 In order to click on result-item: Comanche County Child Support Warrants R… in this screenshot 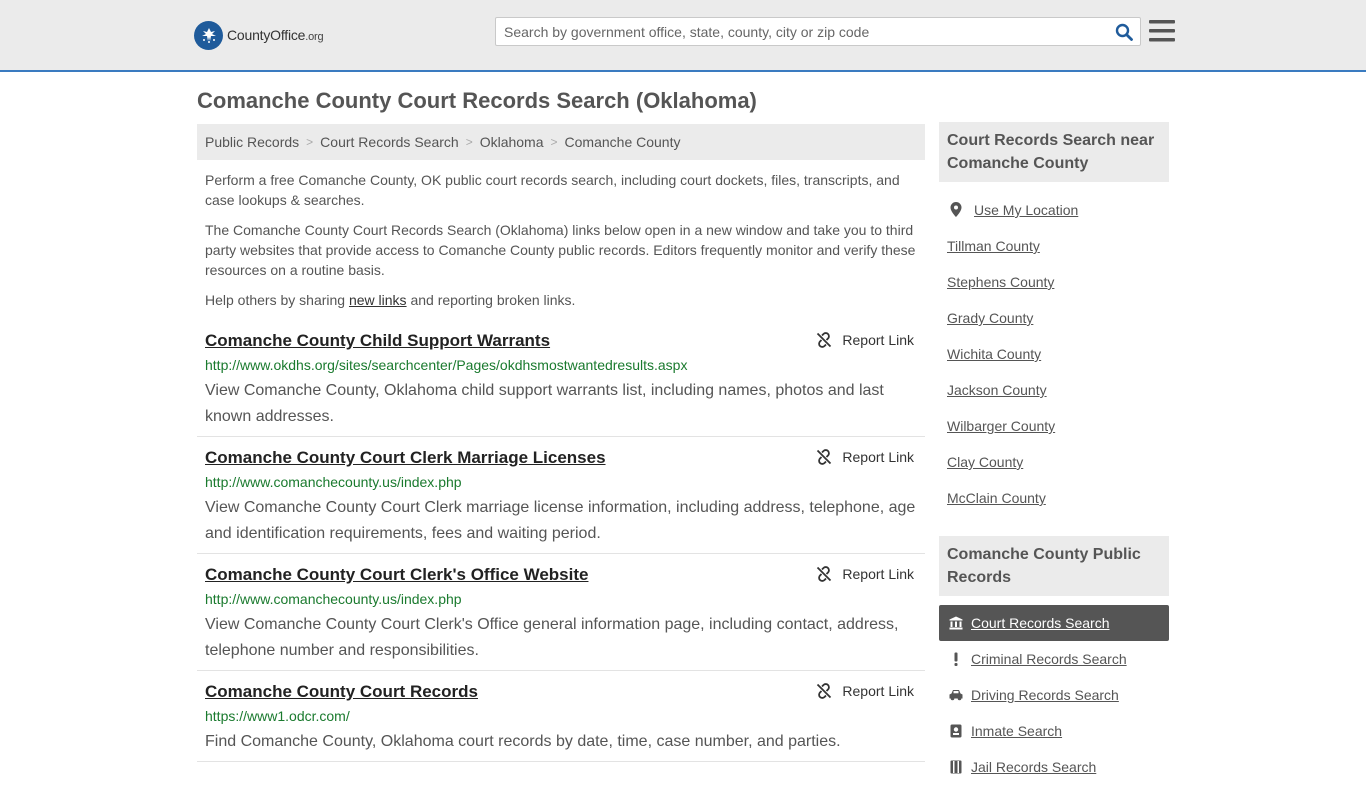, I will do `click(561, 384)`.